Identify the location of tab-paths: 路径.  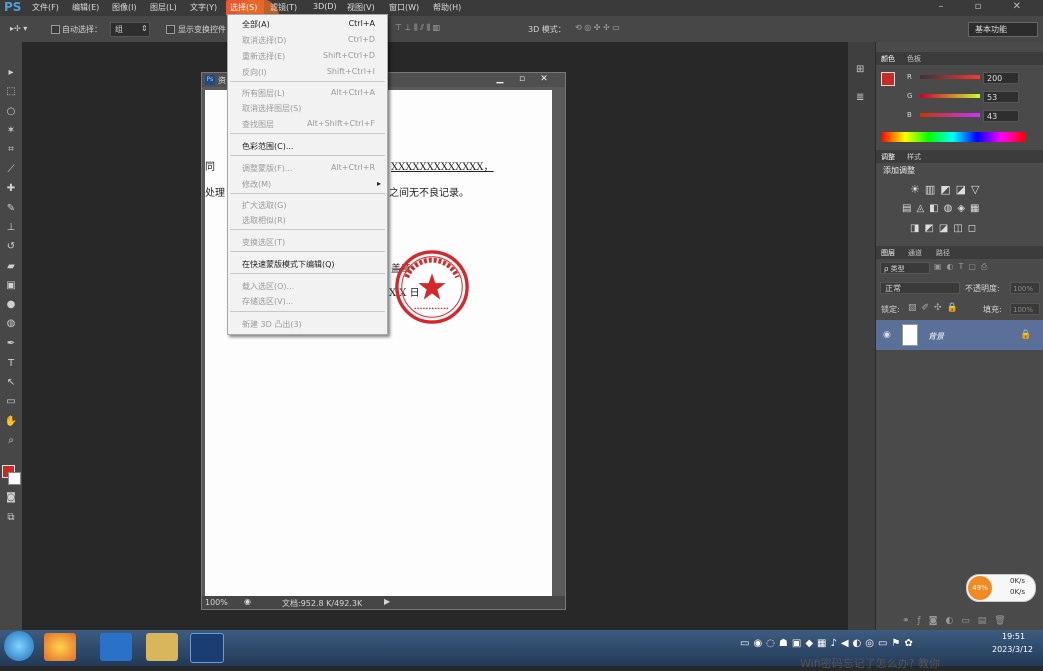
(943, 253).